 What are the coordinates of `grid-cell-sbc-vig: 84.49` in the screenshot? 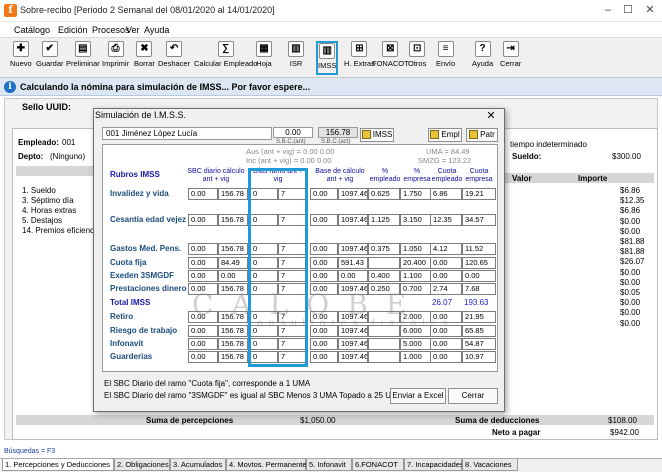 It's located at (233, 263).